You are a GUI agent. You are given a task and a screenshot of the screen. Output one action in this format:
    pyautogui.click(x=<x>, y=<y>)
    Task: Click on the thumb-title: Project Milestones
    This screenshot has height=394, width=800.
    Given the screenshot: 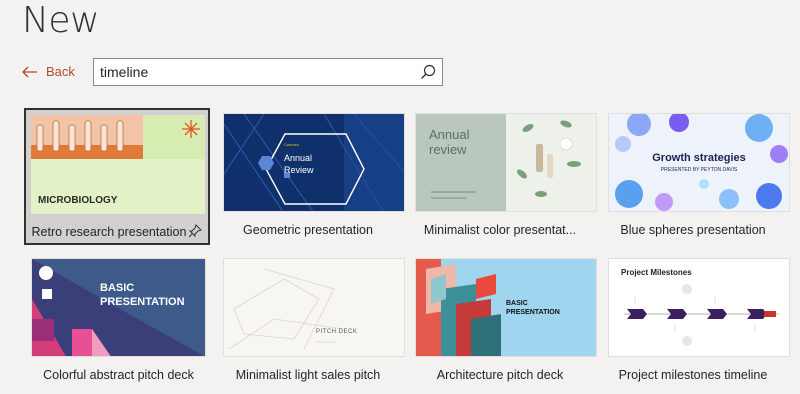 What is the action you would take?
    pyautogui.click(x=656, y=272)
    